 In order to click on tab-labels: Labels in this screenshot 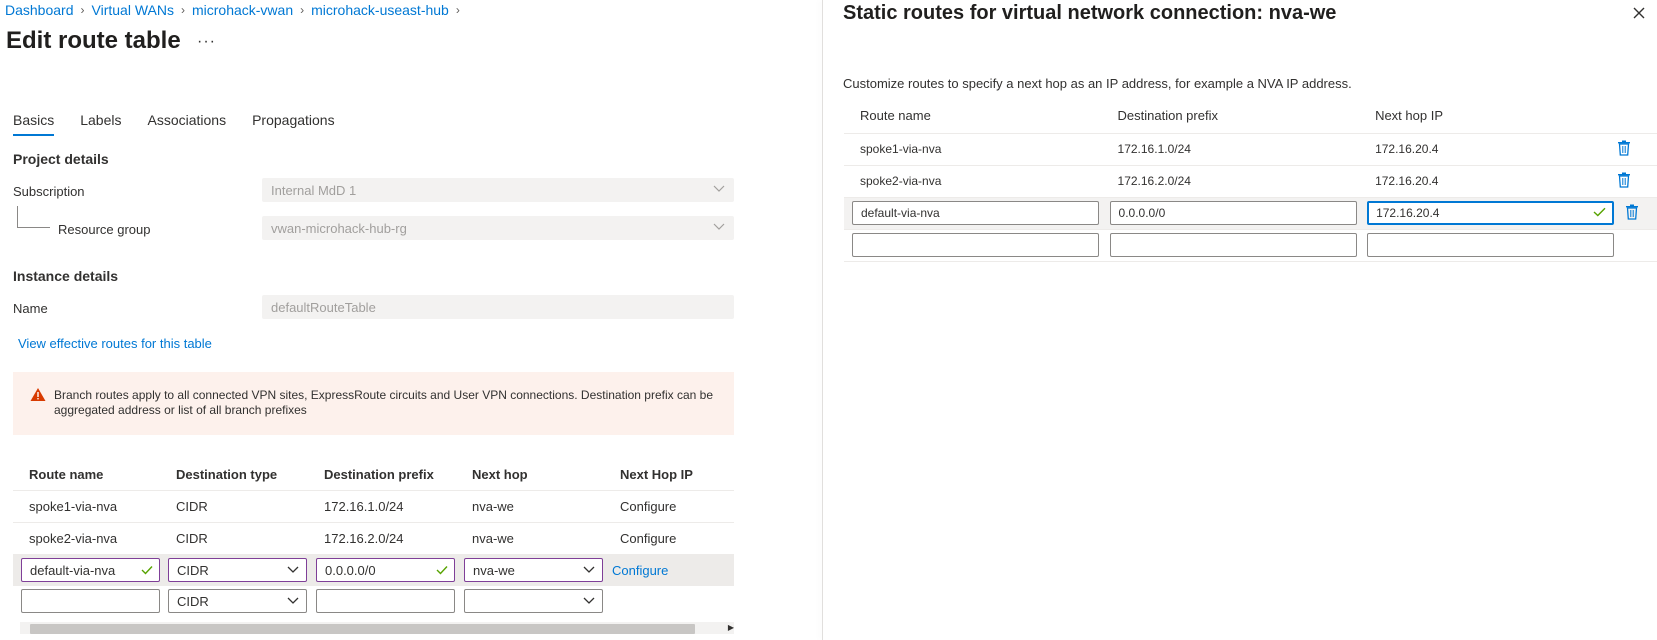, I will do `click(100, 124)`.